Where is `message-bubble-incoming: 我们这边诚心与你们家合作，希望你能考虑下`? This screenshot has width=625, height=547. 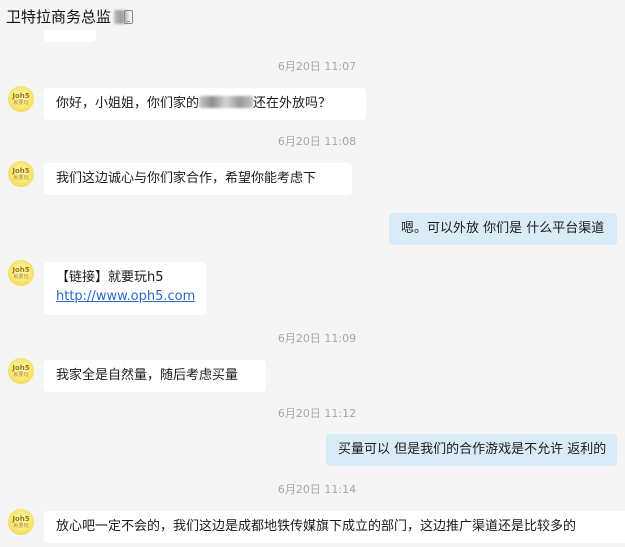 message-bubble-incoming: 我们这边诚心与你们家合作，希望你能考虑下 is located at coordinates (198, 179).